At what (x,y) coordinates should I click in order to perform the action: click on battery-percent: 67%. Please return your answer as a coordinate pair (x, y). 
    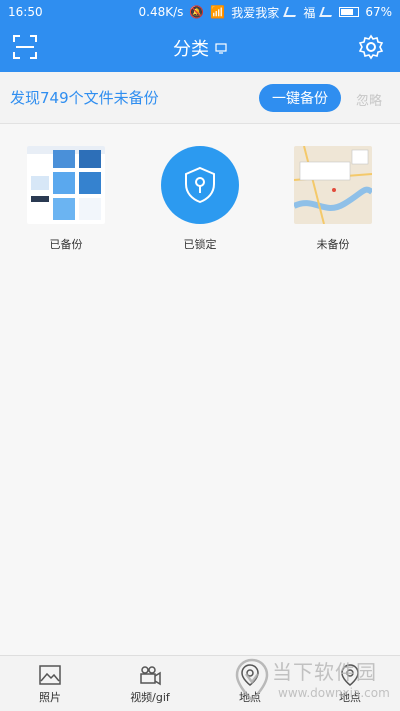
    Looking at the image, I should click on (378, 12).